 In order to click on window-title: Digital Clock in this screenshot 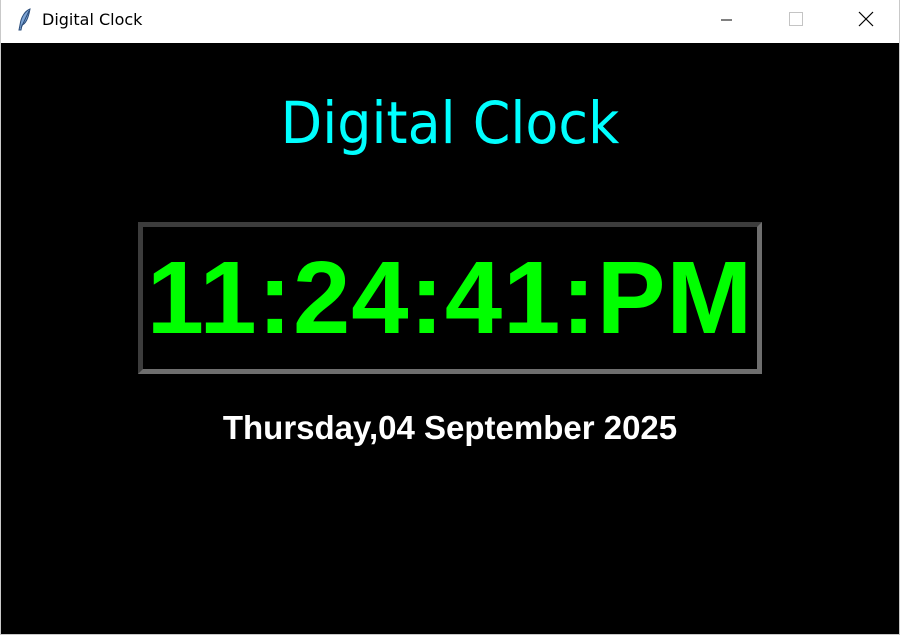, I will do `click(92, 19)`.